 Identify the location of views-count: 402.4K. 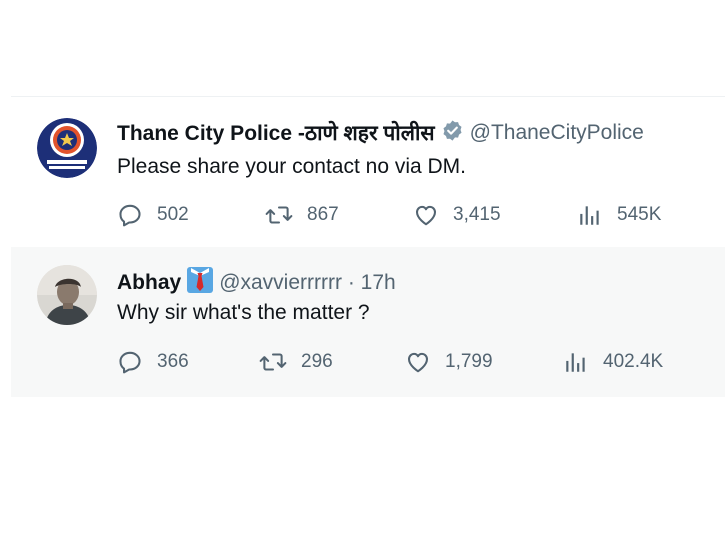
(633, 361).